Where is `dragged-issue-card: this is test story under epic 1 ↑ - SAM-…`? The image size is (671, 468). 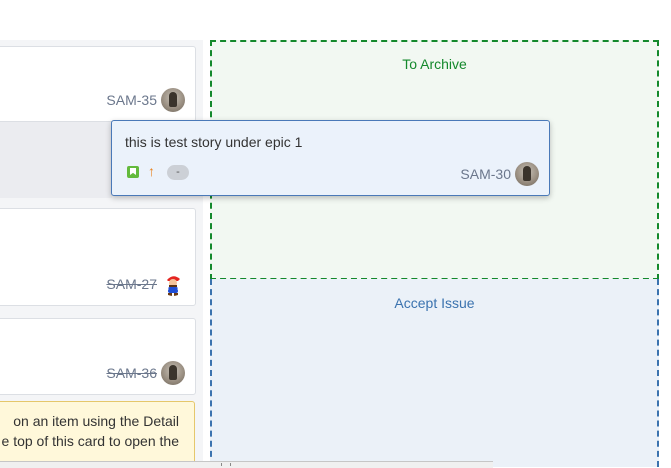
dragged-issue-card: this is test story under epic 1 ↑ - SAM-… is located at coordinates (330, 158).